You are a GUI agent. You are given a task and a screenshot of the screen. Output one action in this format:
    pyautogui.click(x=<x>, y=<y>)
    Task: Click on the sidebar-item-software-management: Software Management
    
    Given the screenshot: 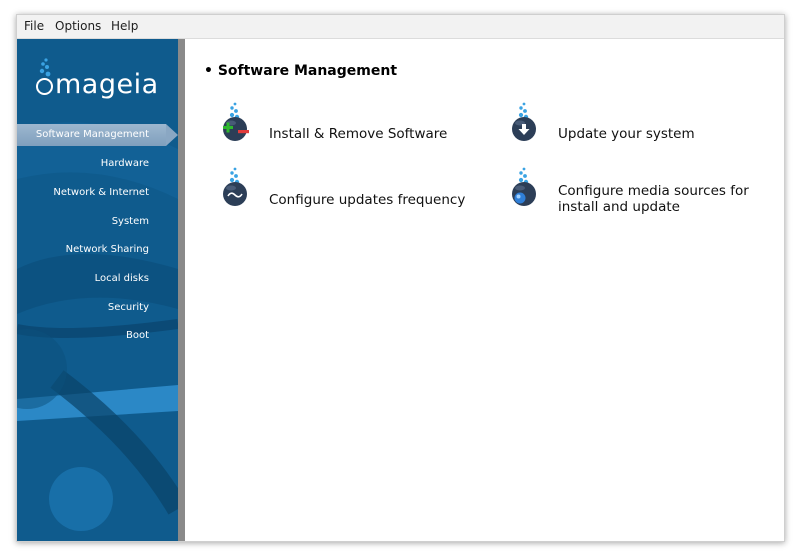 What is the action you would take?
    pyautogui.click(x=92, y=134)
    